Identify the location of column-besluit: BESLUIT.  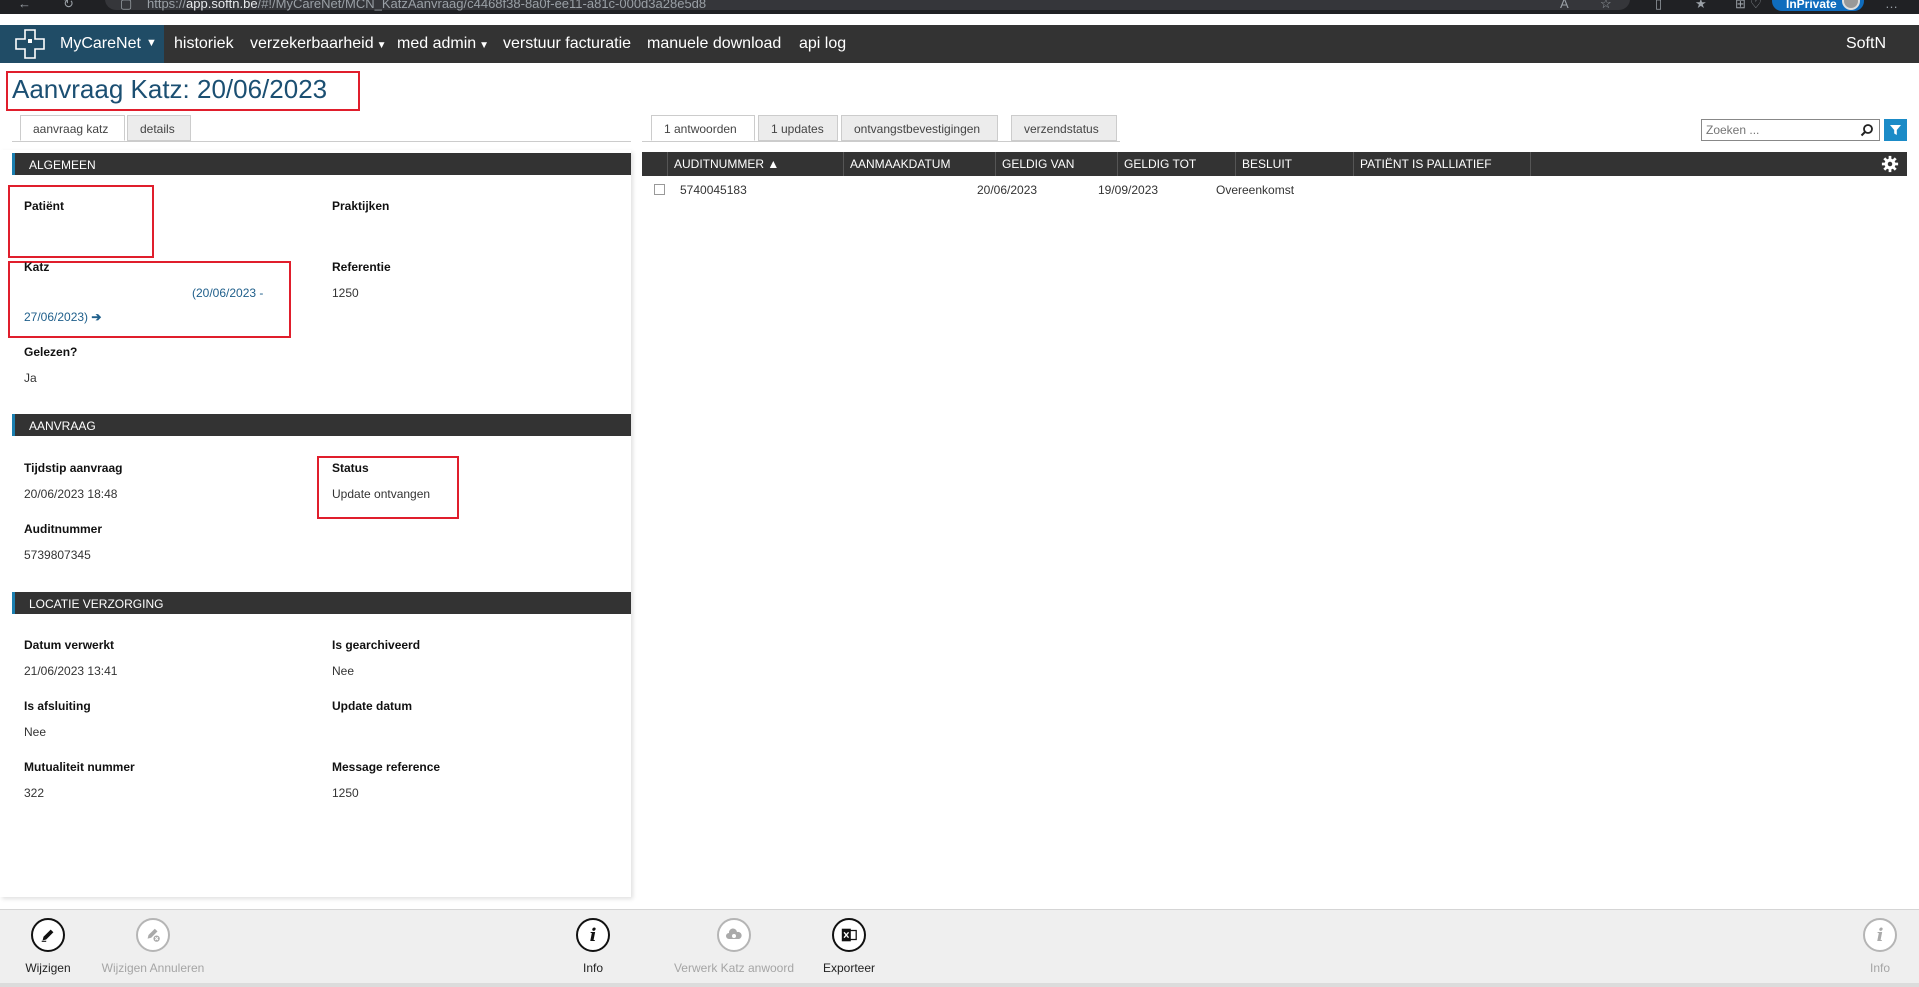
(1295, 164).